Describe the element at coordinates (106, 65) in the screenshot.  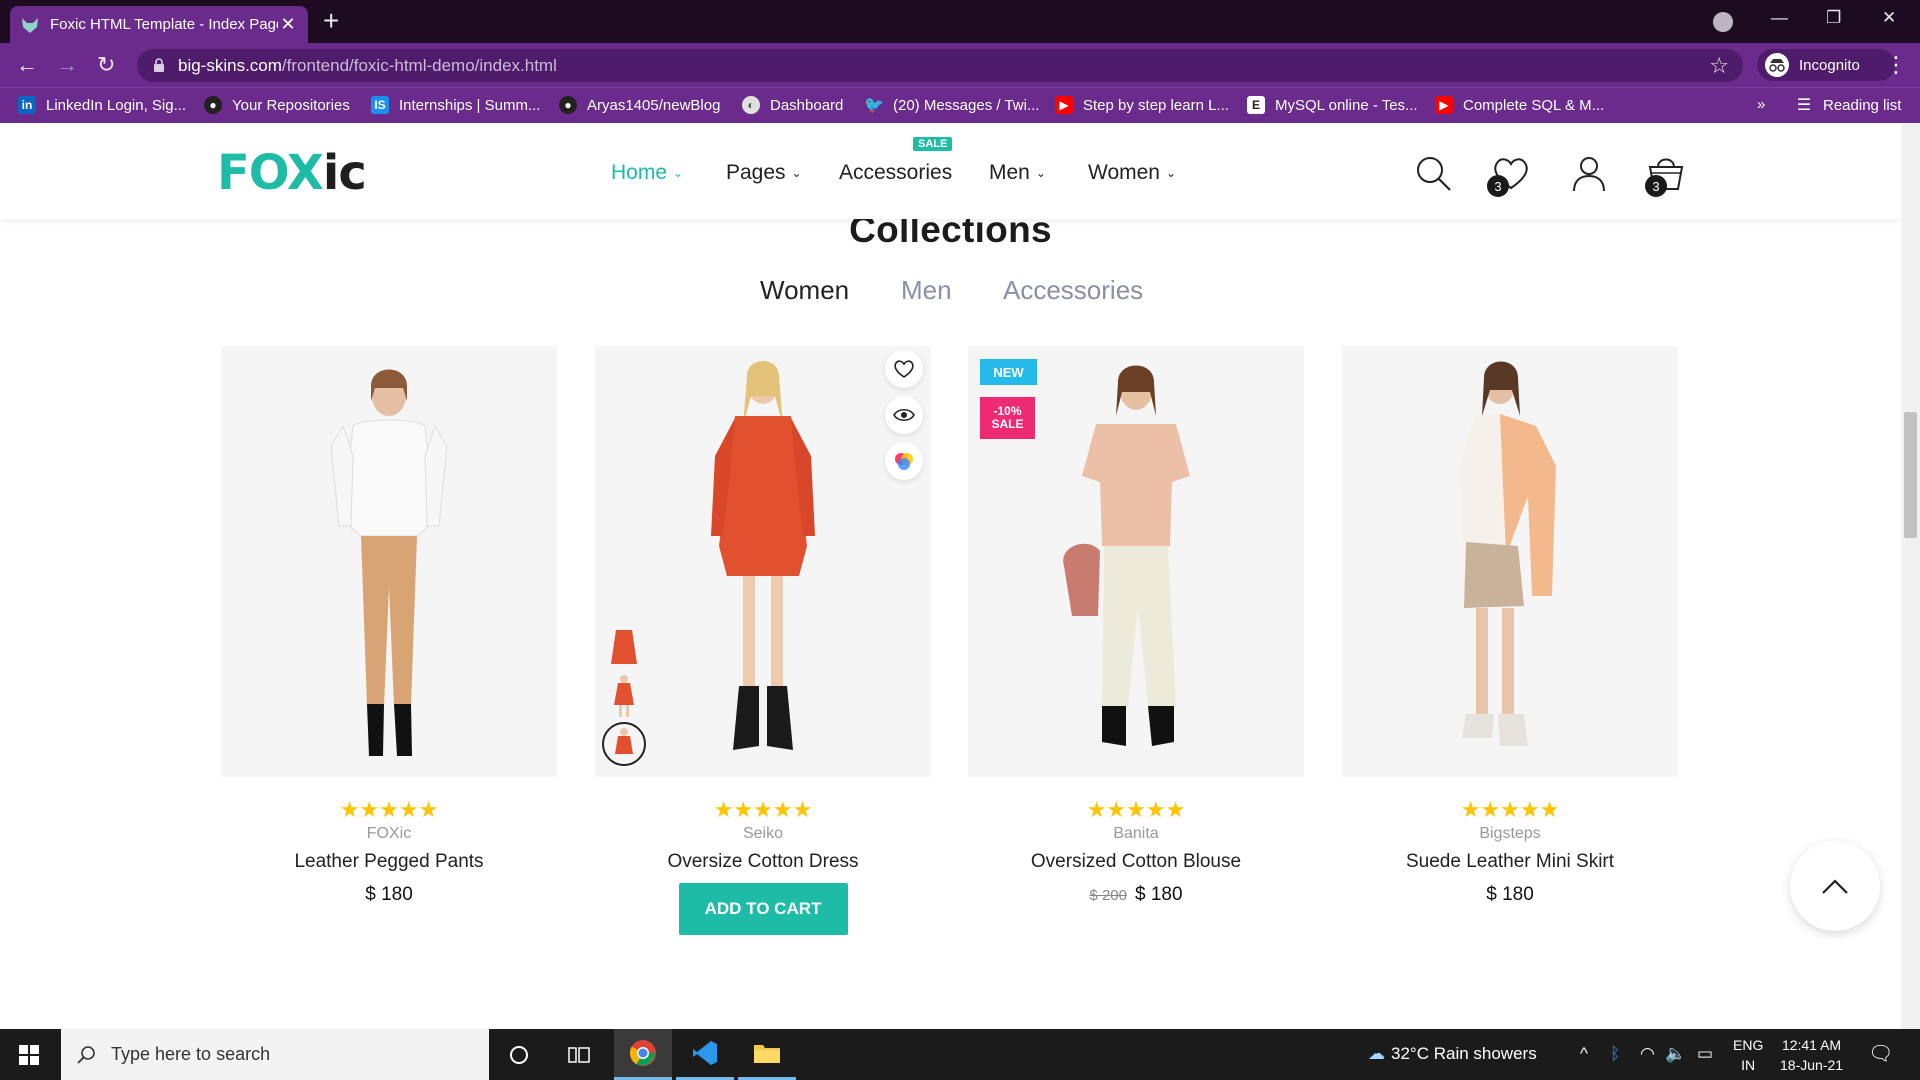
I see `reload-icon: ↻` at that location.